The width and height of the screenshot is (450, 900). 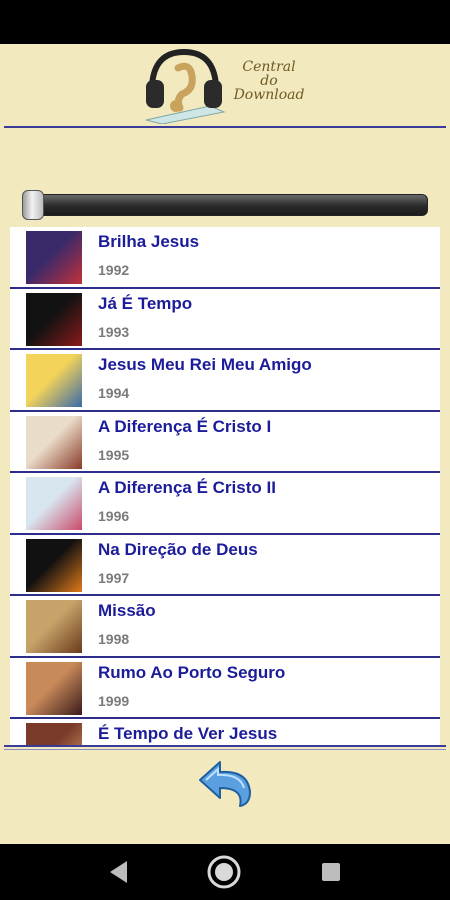 I want to click on header-divider, so click(x=225, y=127).